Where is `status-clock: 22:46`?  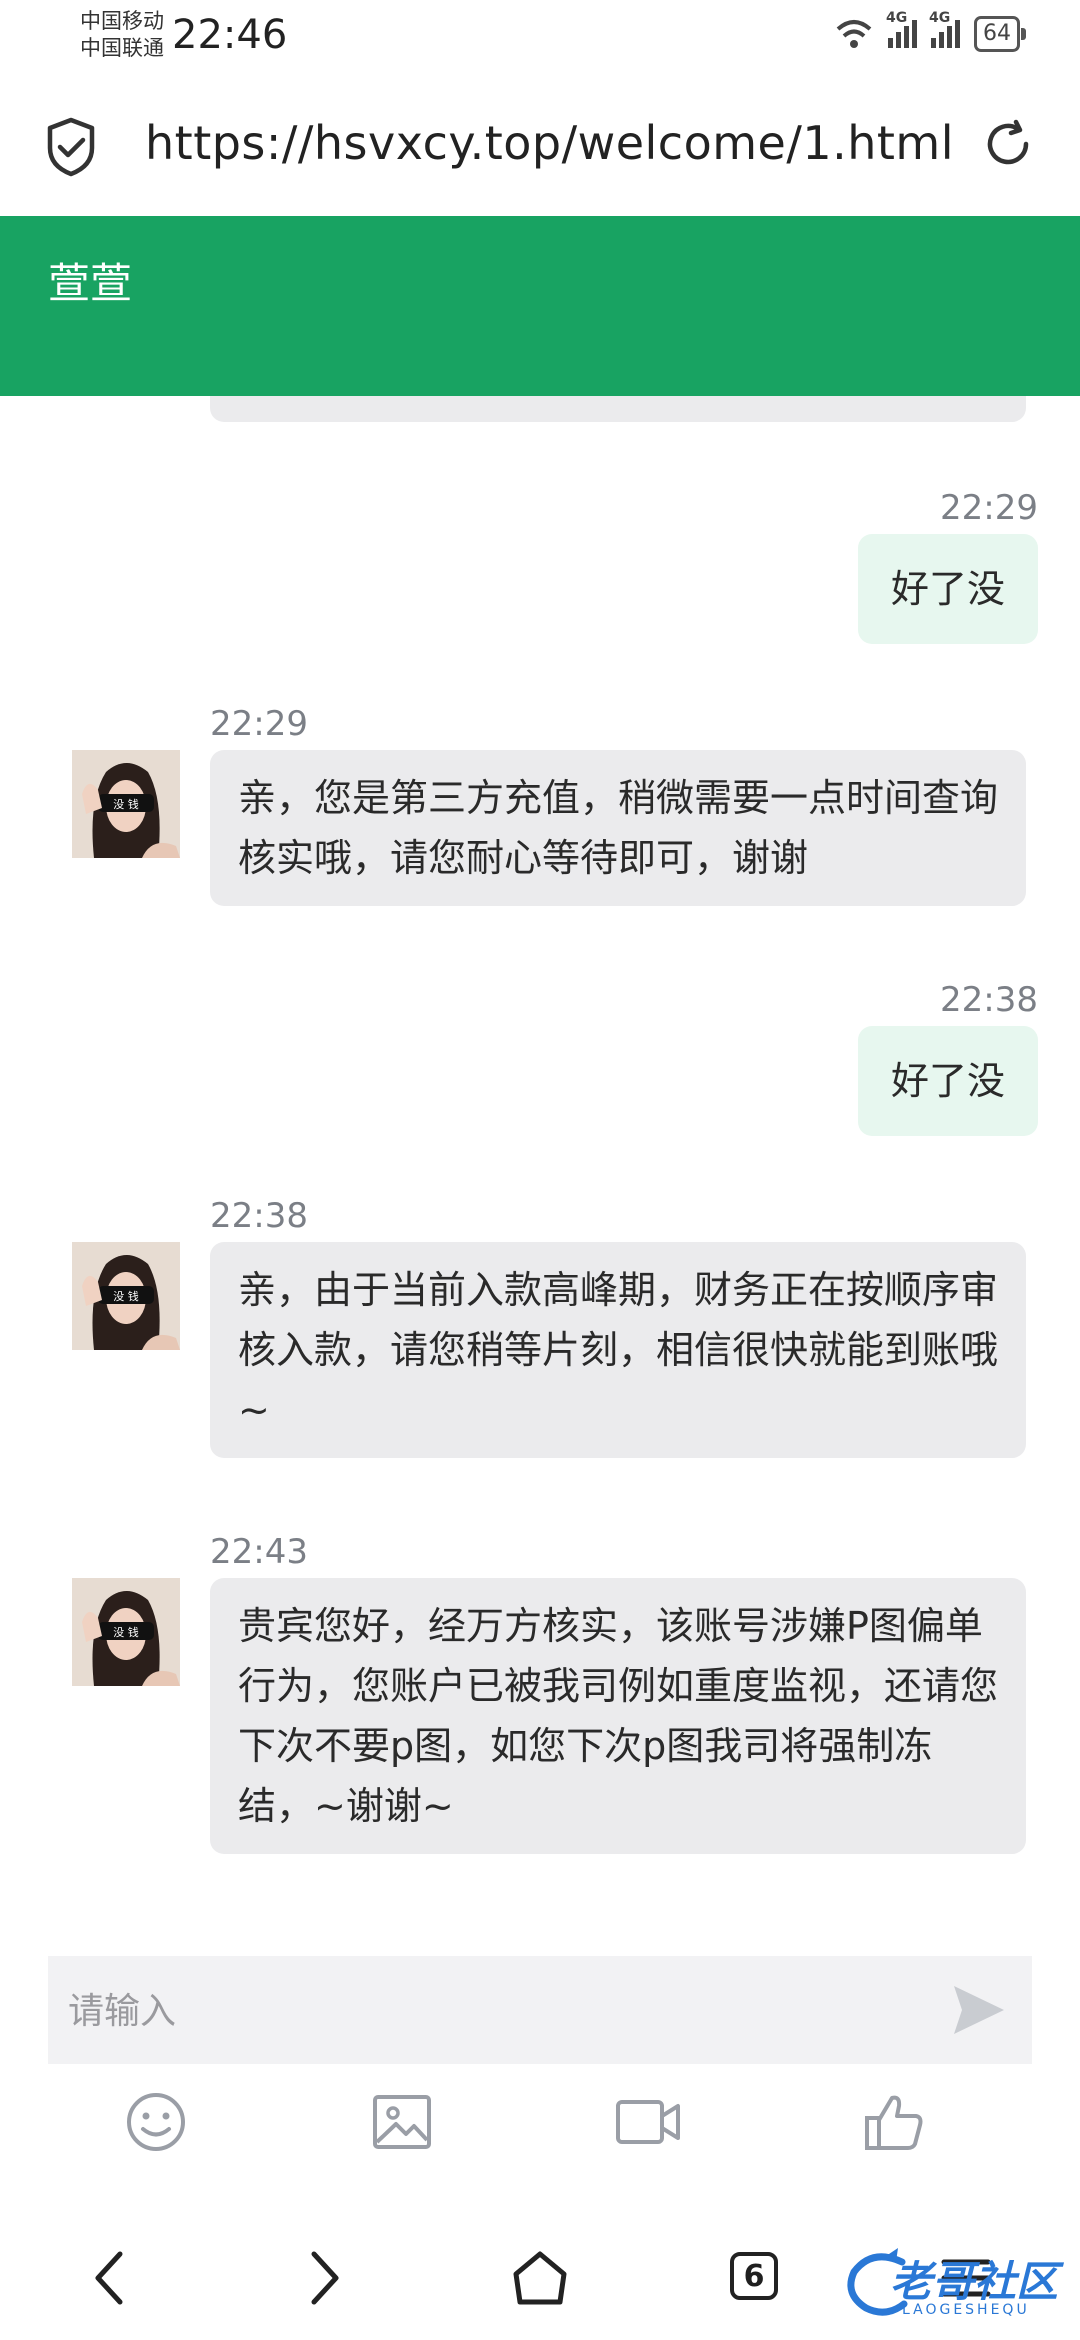
status-clock: 22:46 is located at coordinates (230, 35).